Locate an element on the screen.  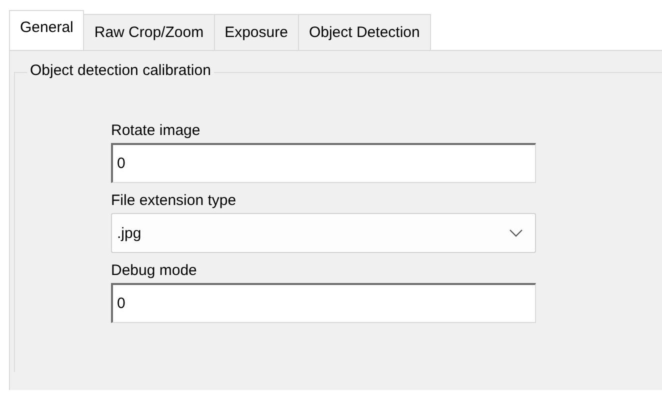
field-label: Debug mode is located at coordinates (154, 270).